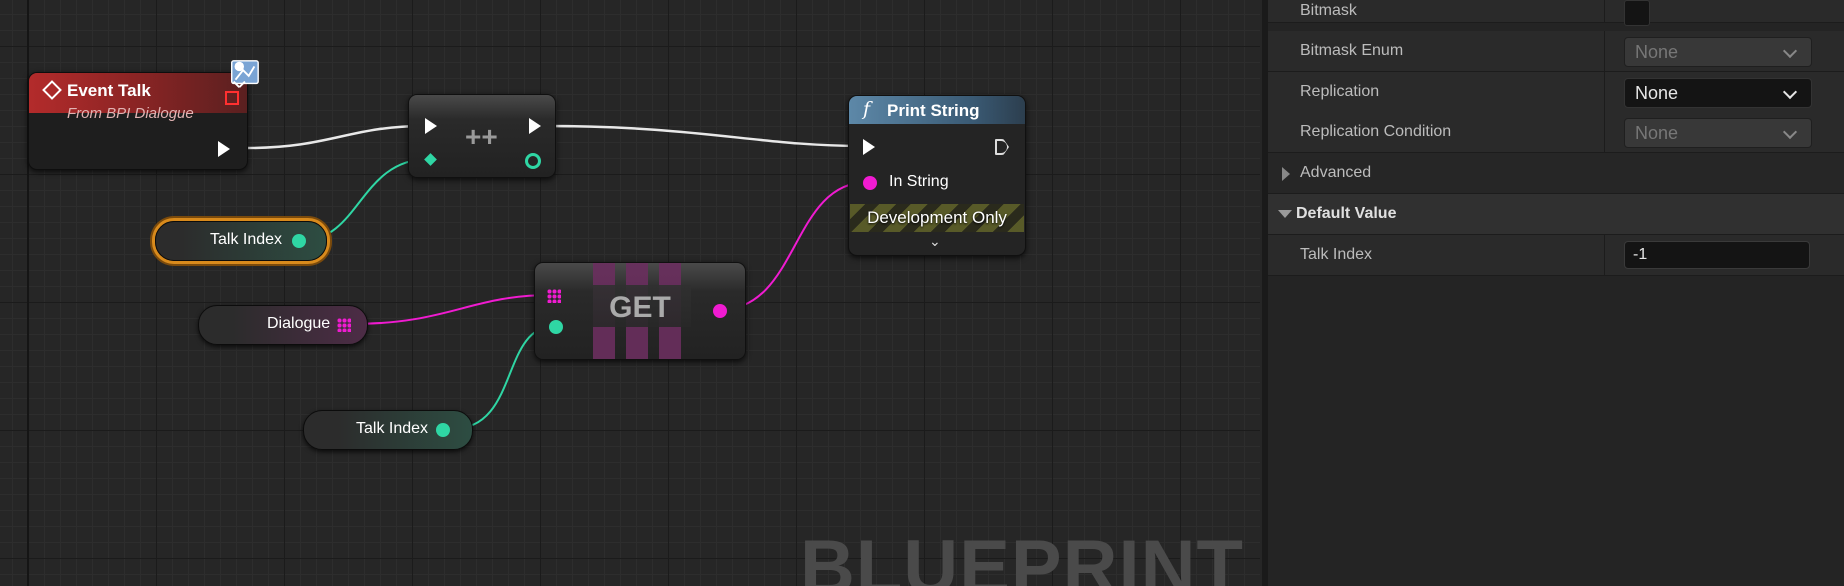 Image resolution: width=1844 pixels, height=586 pixels. What do you see at coordinates (232, 98) in the screenshot?
I see `replicated-indicator-icon` at bounding box center [232, 98].